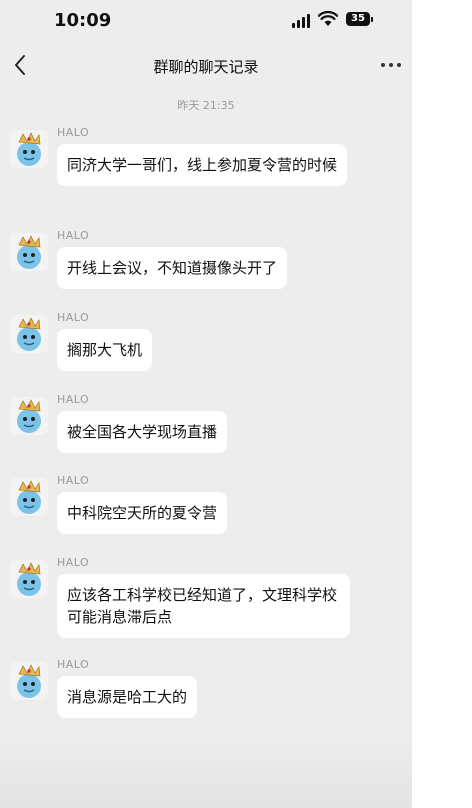 This screenshot has height=808, width=472. I want to click on battery-icon: 35, so click(359, 19).